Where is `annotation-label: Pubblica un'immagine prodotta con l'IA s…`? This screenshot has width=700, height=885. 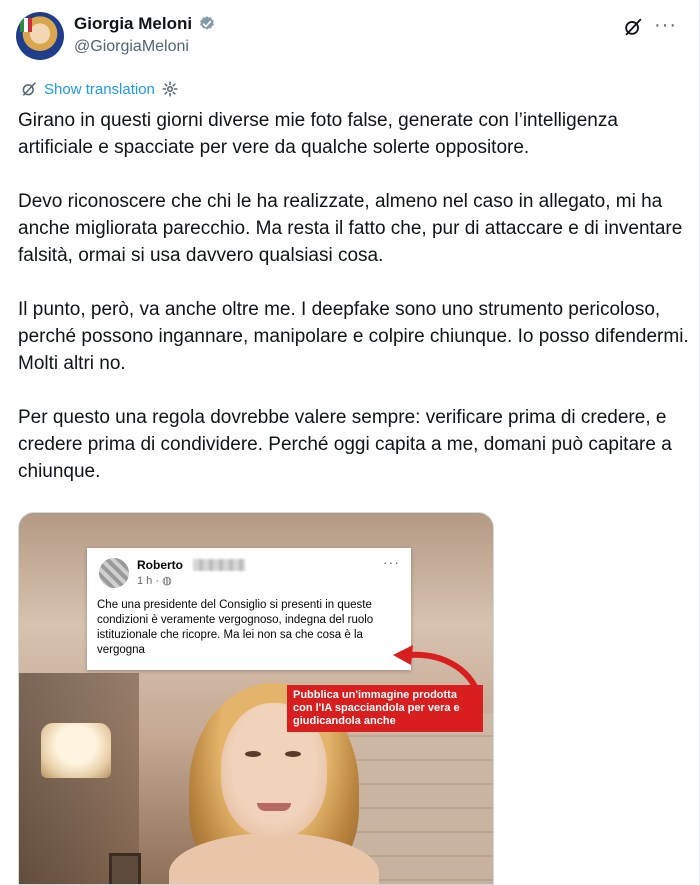 annotation-label: Pubblica un'immagine prodotta con l'IA s… is located at coordinates (385, 708).